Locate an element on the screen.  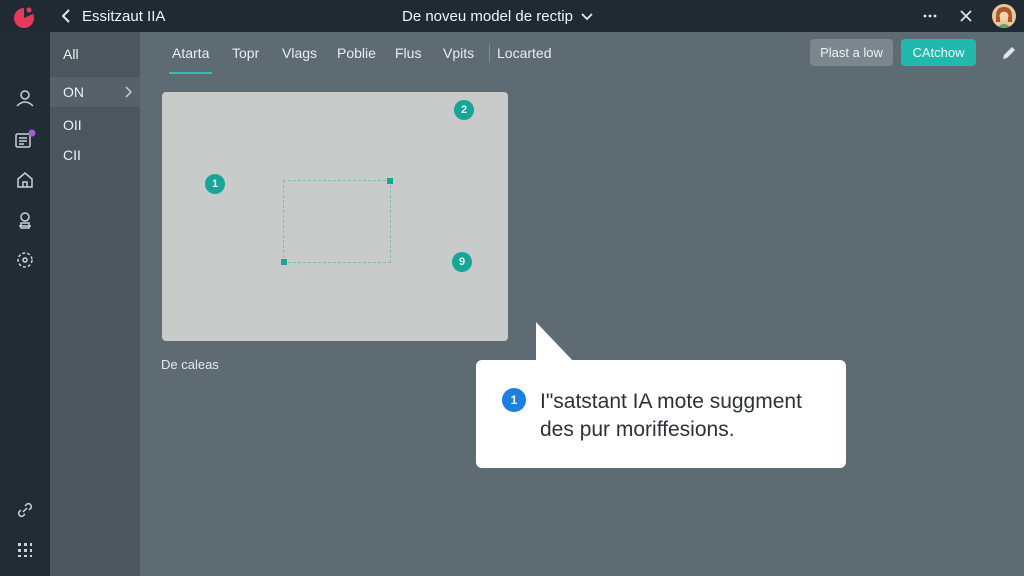
home-icon is located at coordinates (25, 180).